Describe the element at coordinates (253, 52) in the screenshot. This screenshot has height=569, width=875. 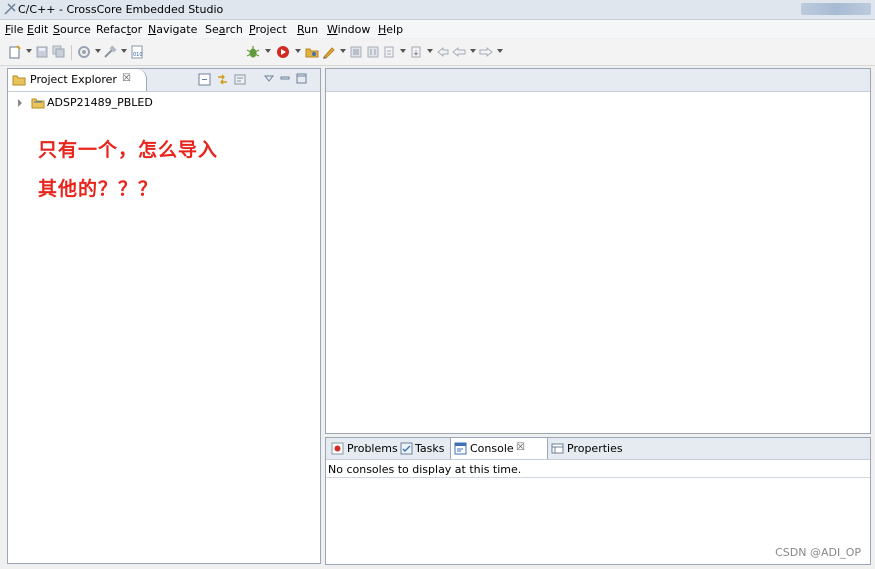
I see `debug-bug-icon` at that location.